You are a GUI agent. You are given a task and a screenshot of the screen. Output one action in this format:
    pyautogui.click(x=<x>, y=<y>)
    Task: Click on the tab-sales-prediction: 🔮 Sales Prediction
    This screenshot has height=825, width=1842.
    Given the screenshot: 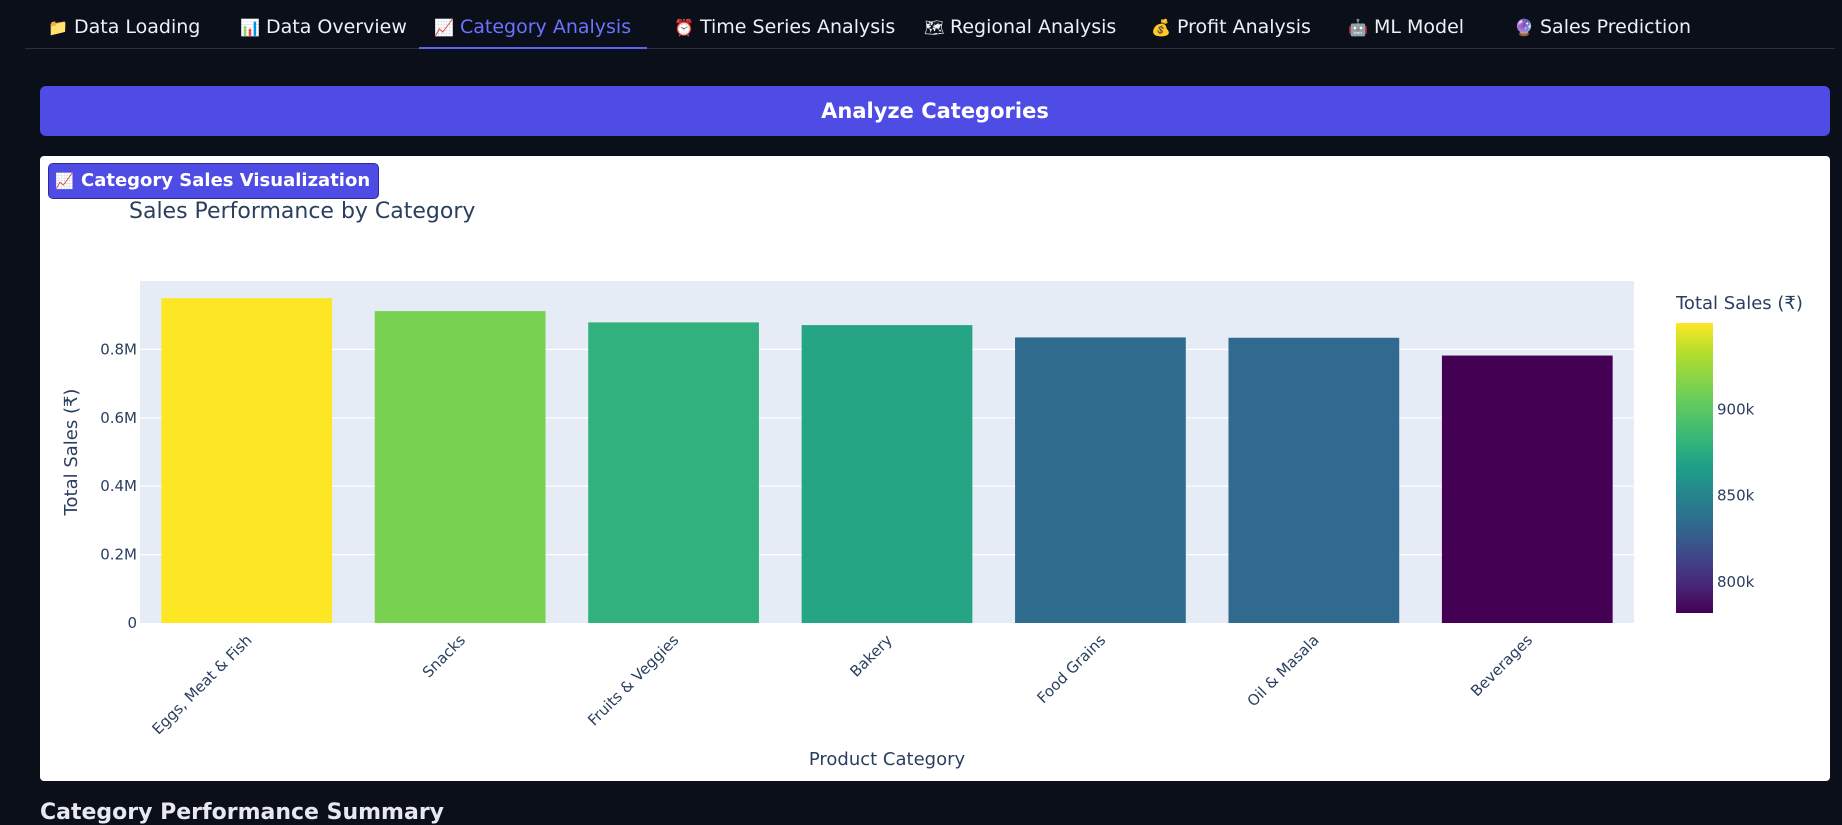 What is the action you would take?
    pyautogui.click(x=1602, y=23)
    